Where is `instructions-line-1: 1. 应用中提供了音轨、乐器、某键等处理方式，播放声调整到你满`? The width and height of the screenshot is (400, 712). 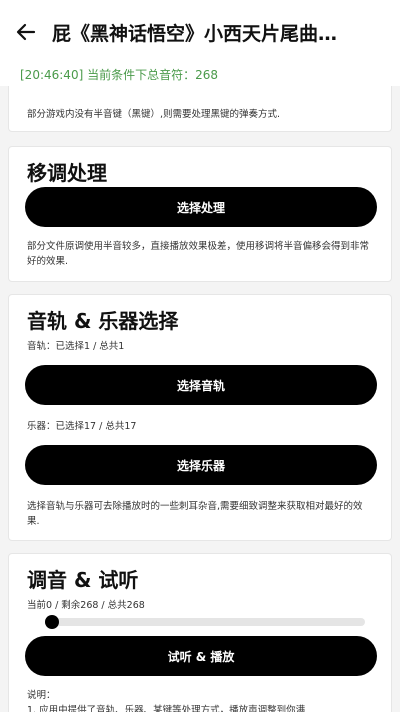 instructions-line-1: 1. 应用中提供了音轨、乐器、某键等处理方式，播放声调整到你满 is located at coordinates (166, 708).